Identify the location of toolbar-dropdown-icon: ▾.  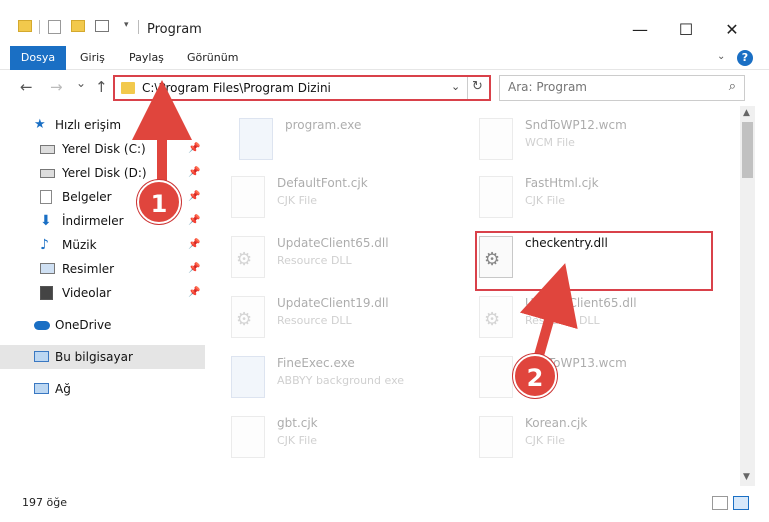
(126, 25).